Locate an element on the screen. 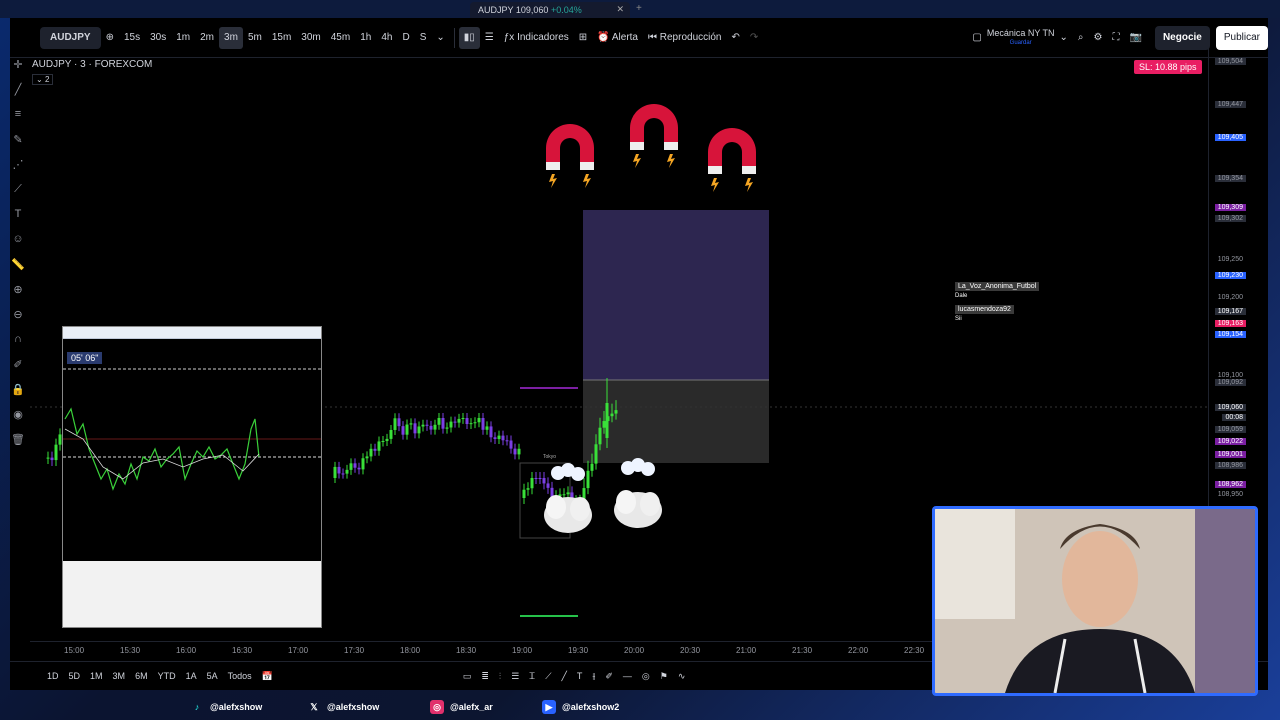 Image resolution: width=1280 pixels, height=720 pixels. lock-draw-icon: ✐ is located at coordinates (18, 370).